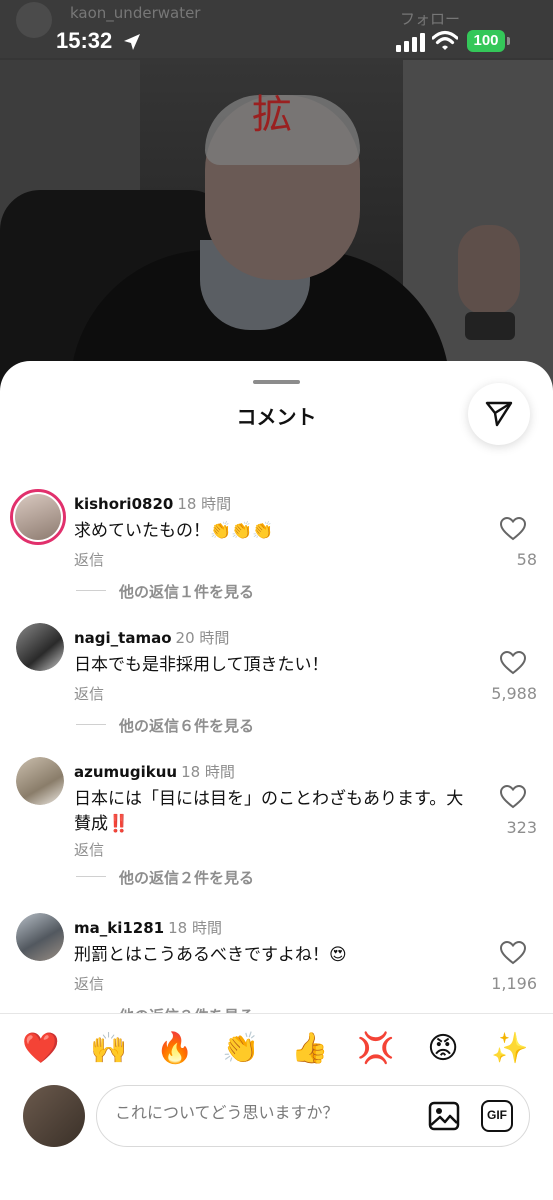 The image size is (553, 1200). I want to click on reaction-fire: 🔥, so click(175, 1049).